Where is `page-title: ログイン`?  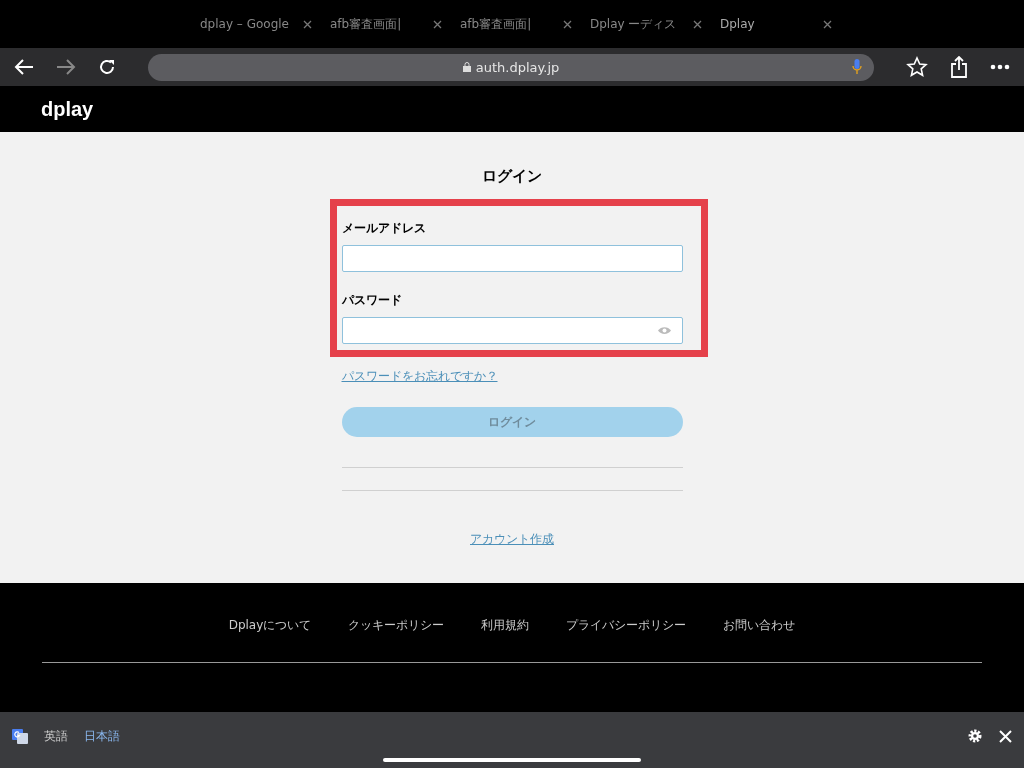 page-title: ログイン is located at coordinates (512, 176).